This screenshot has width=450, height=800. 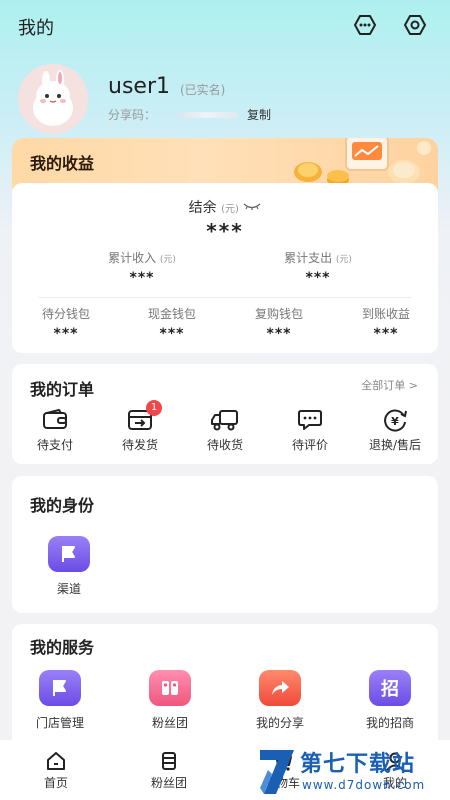 What do you see at coordinates (55, 783) in the screenshot?
I see `tab-label: 首页` at bounding box center [55, 783].